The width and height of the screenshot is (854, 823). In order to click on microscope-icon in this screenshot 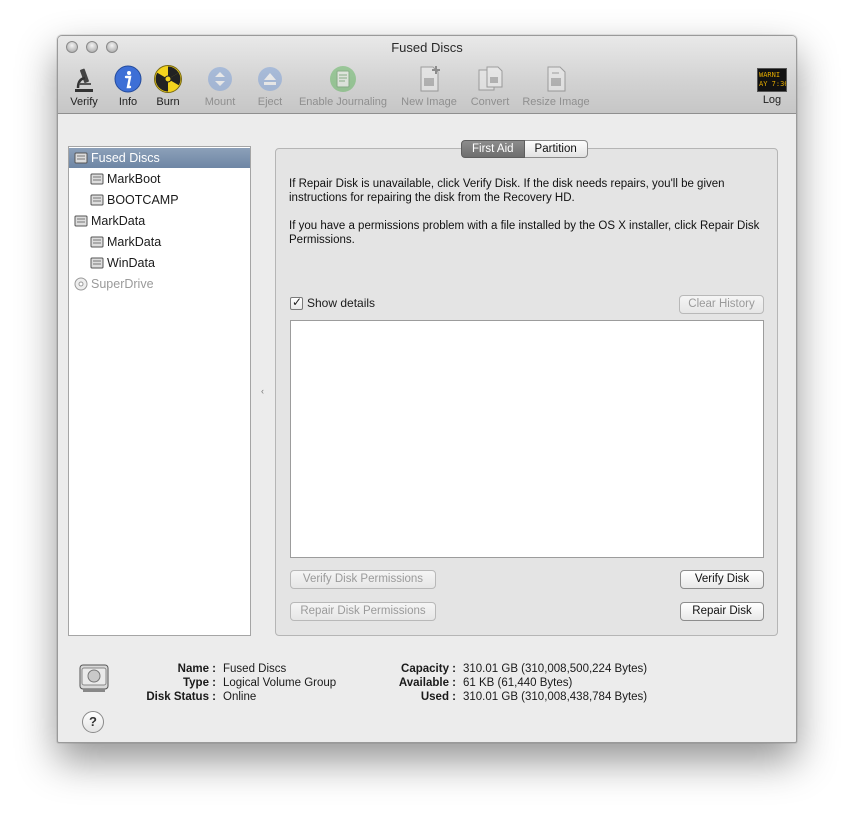, I will do `click(84, 80)`.